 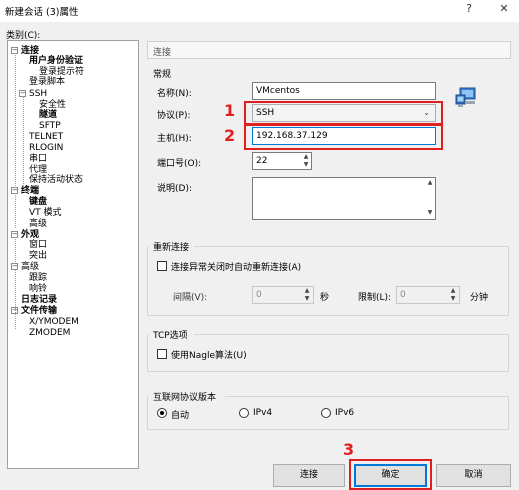 What do you see at coordinates (39, 300) in the screenshot?
I see `tree-item-23: 日志记录` at bounding box center [39, 300].